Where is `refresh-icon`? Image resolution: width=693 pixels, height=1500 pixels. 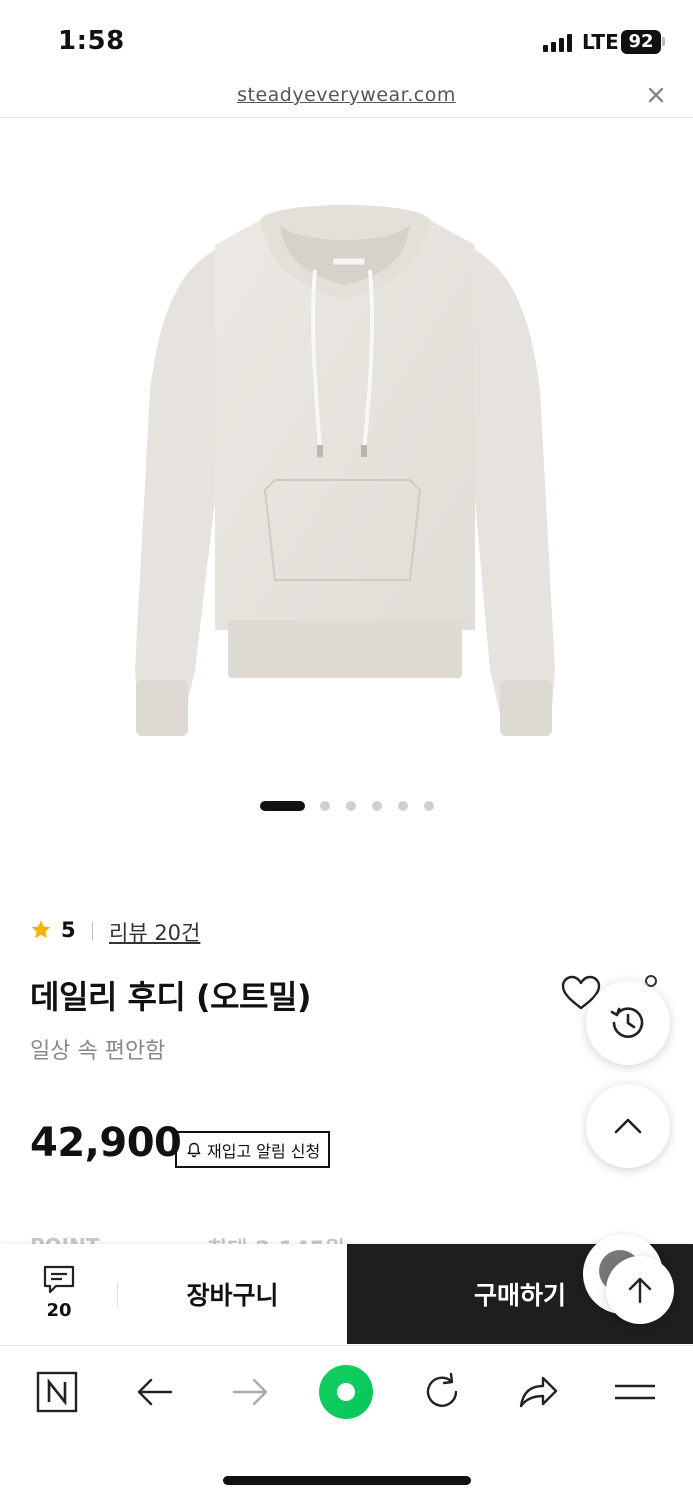 refresh-icon is located at coordinates (442, 1389).